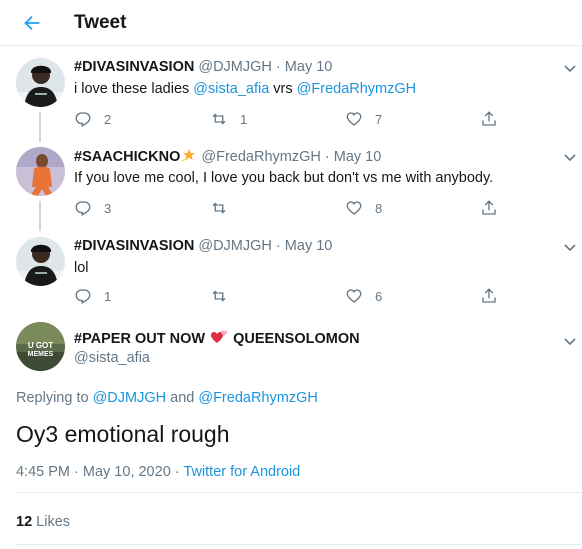 The image size is (582, 549). I want to click on text-fragment: i love these ladies, so click(134, 89).